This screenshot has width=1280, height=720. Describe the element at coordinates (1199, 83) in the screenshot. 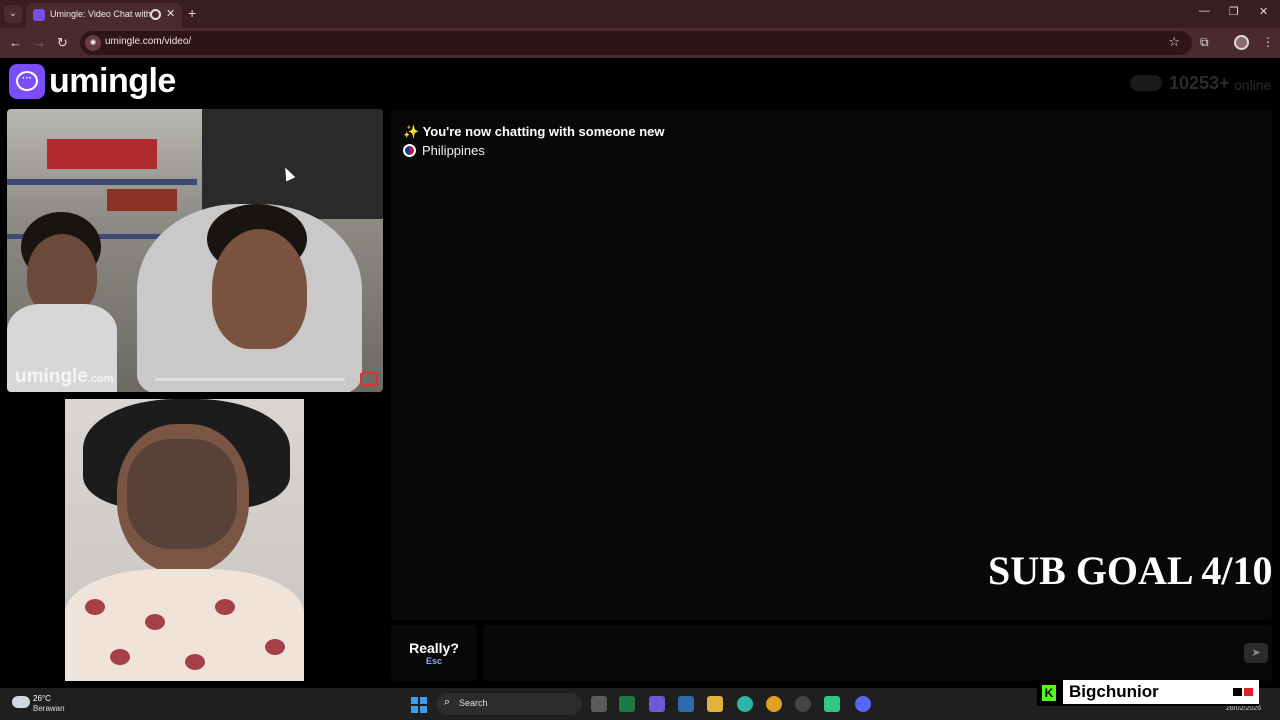

I see `online-count: 10253+` at that location.